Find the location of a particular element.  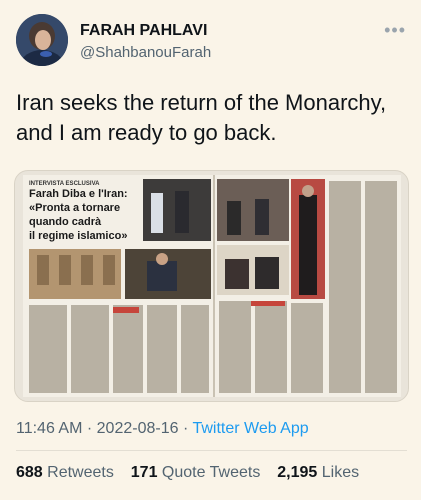

quote-tweets-label: Quote Tweets is located at coordinates (211, 472).